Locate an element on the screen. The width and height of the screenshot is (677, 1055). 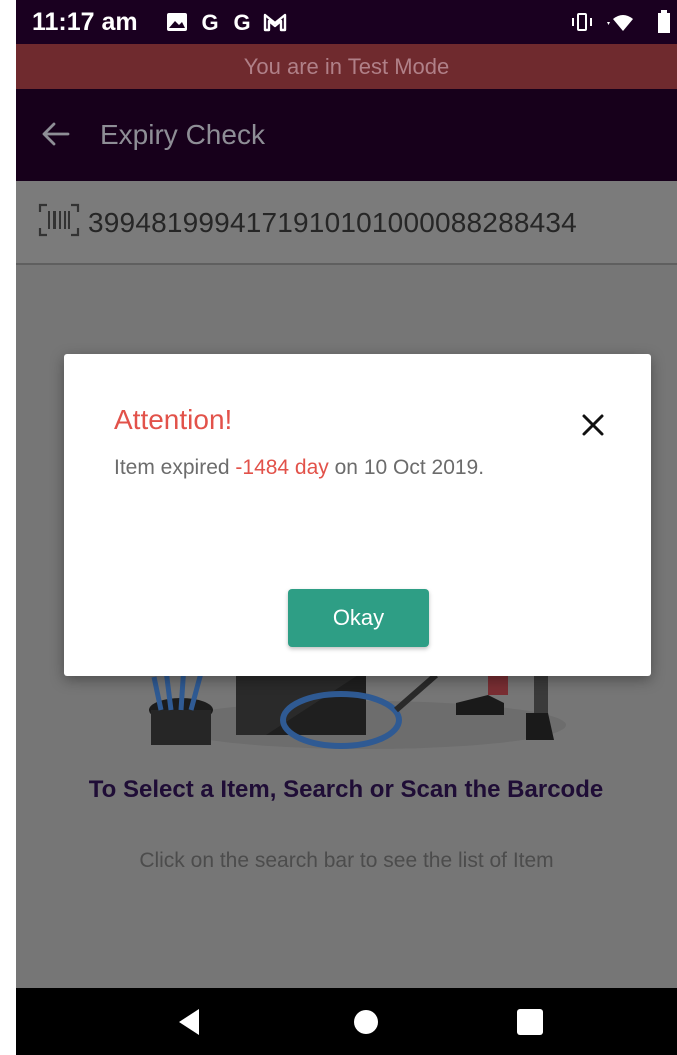
message-prefix: Item expired is located at coordinates (175, 467).